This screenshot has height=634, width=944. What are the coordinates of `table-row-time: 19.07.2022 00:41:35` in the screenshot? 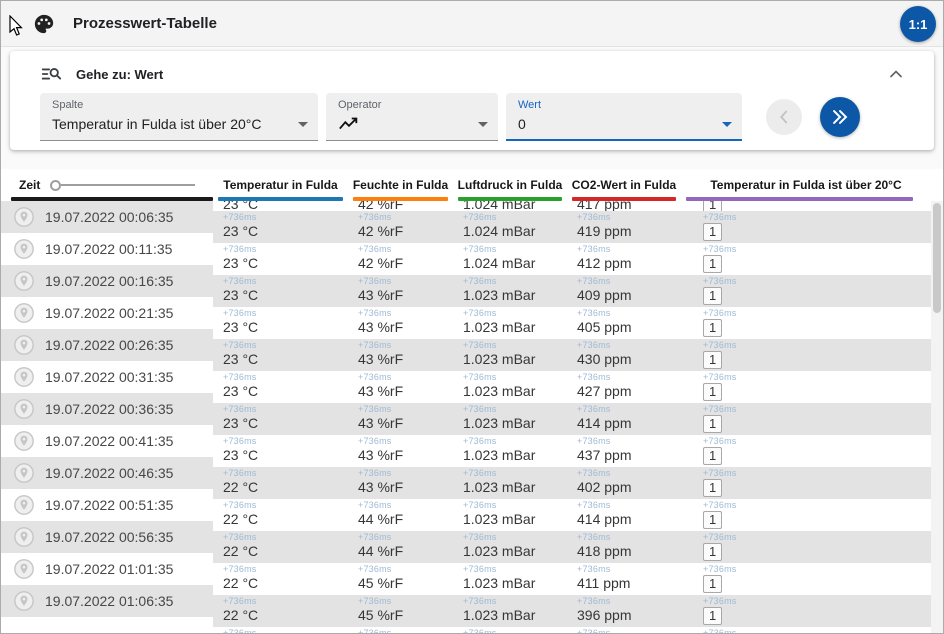 It's located at (107, 441).